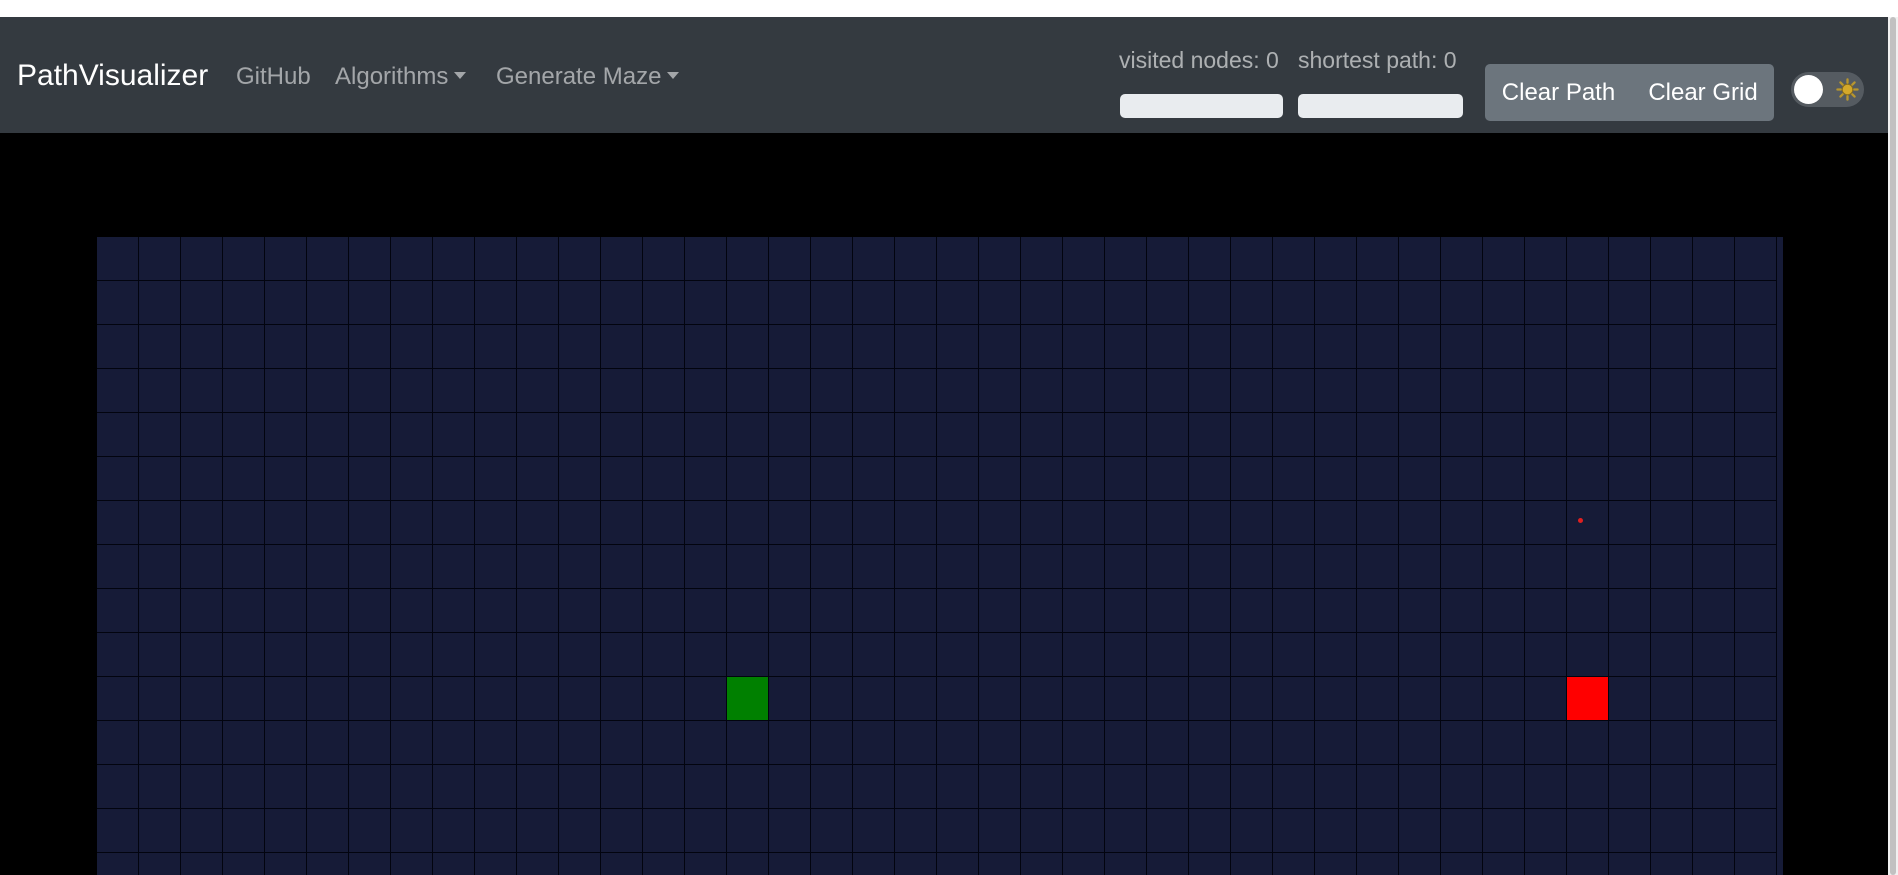 The width and height of the screenshot is (1898, 875). I want to click on target-node, so click(1587, 698).